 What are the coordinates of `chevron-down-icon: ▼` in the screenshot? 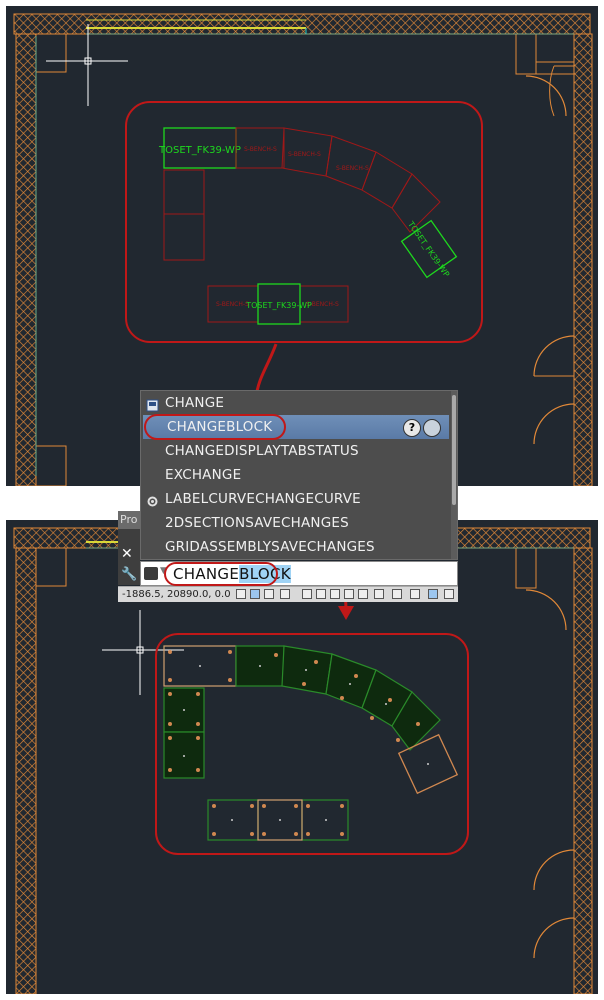 It's located at (163, 571).